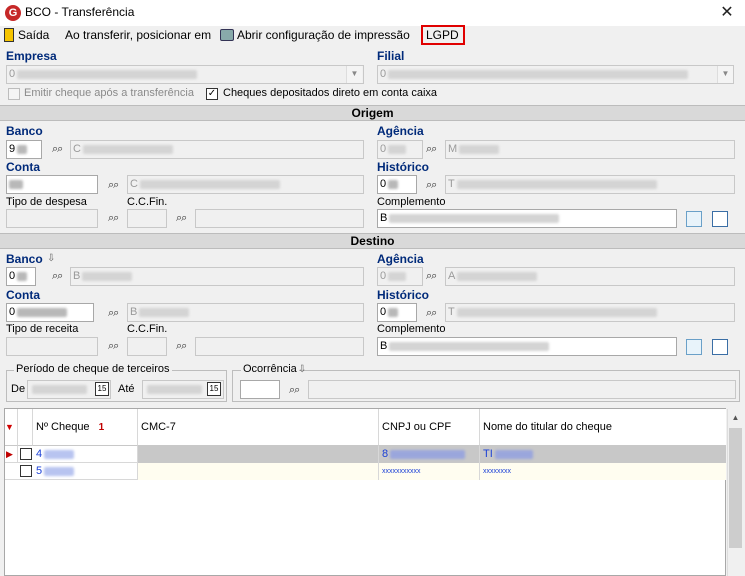 The height and width of the screenshot is (576, 745). What do you see at coordinates (354, 74) in the screenshot?
I see `empresa-dropdown-icon: ▼` at bounding box center [354, 74].